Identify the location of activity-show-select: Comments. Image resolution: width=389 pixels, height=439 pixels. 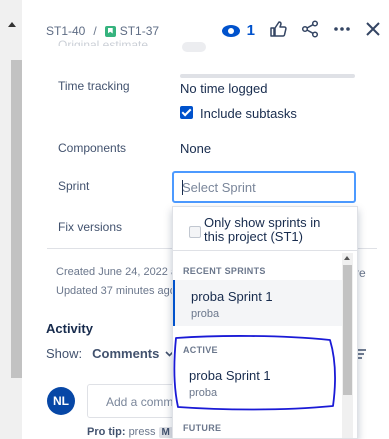
(133, 353).